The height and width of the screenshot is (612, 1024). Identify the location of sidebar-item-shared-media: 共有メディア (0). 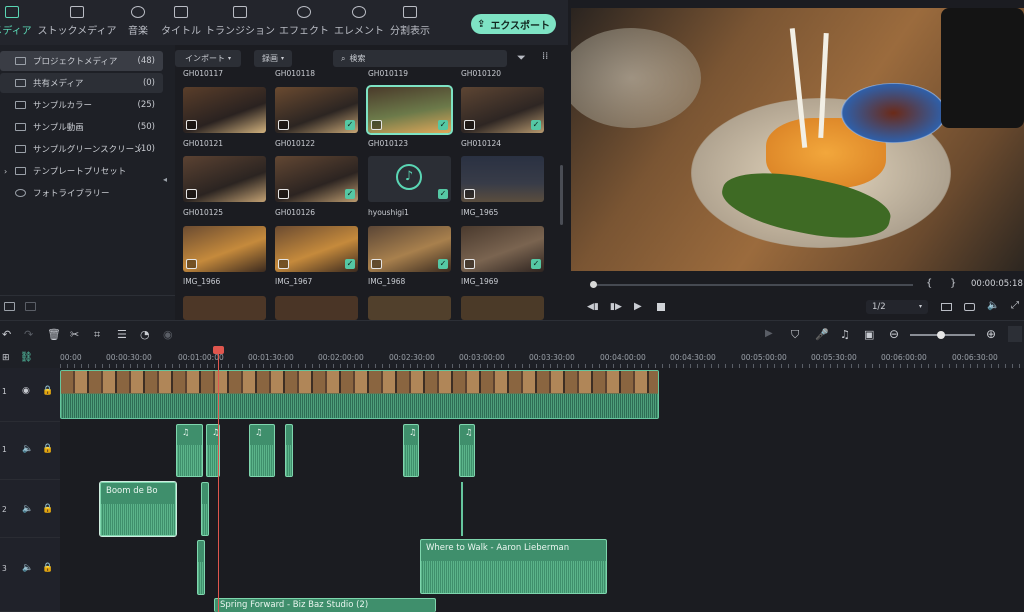
(81, 83).